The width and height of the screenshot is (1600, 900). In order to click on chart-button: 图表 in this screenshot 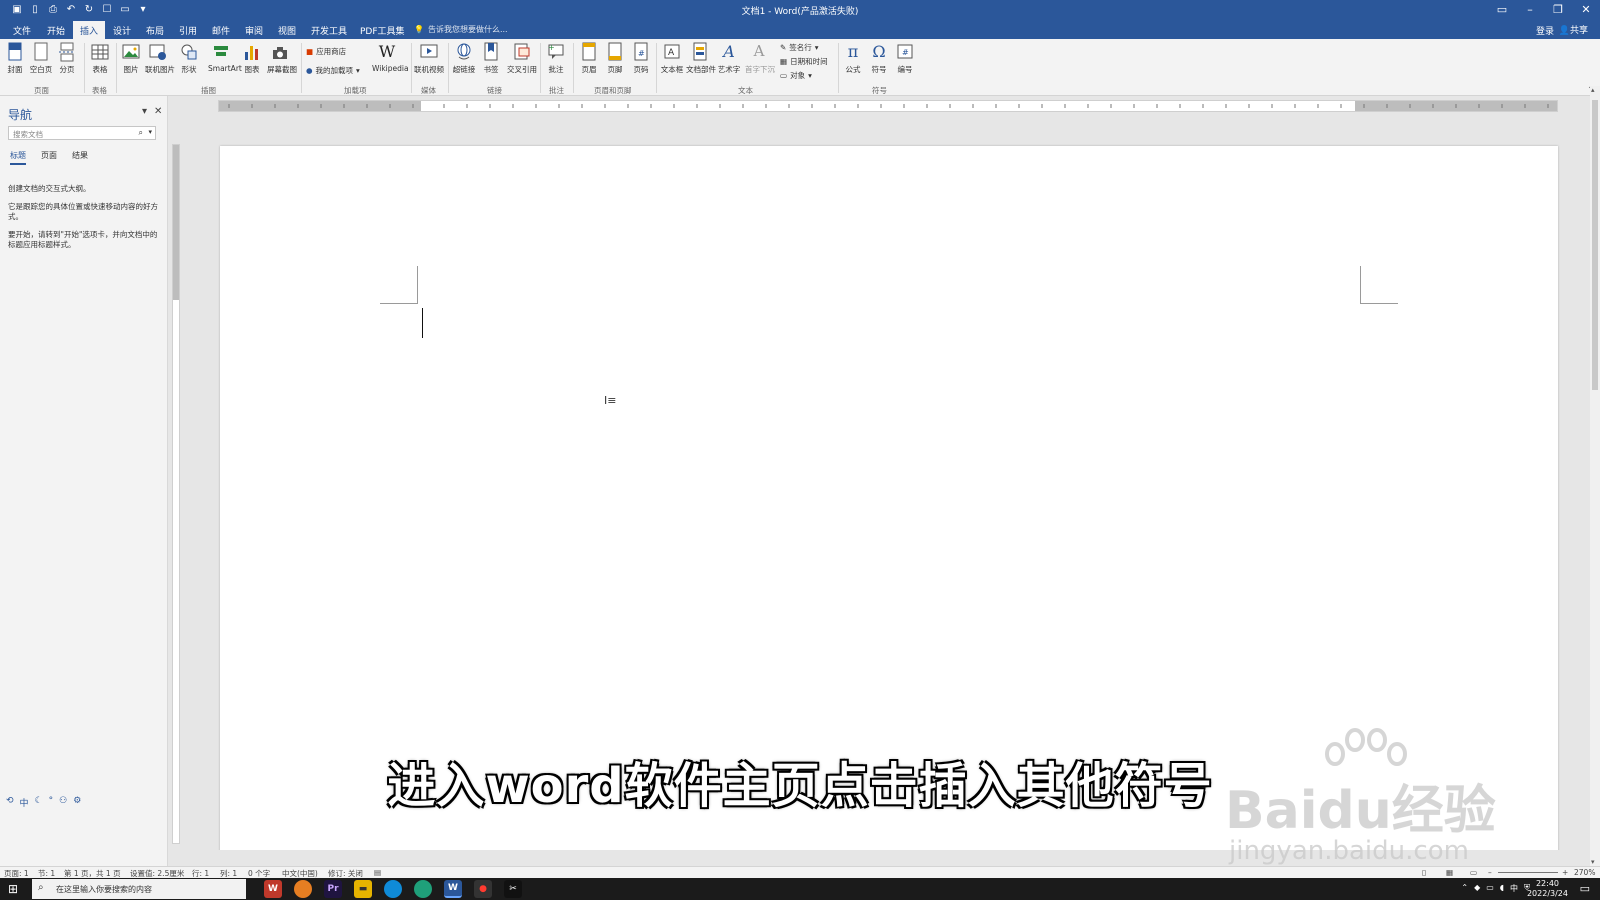, I will do `click(252, 58)`.